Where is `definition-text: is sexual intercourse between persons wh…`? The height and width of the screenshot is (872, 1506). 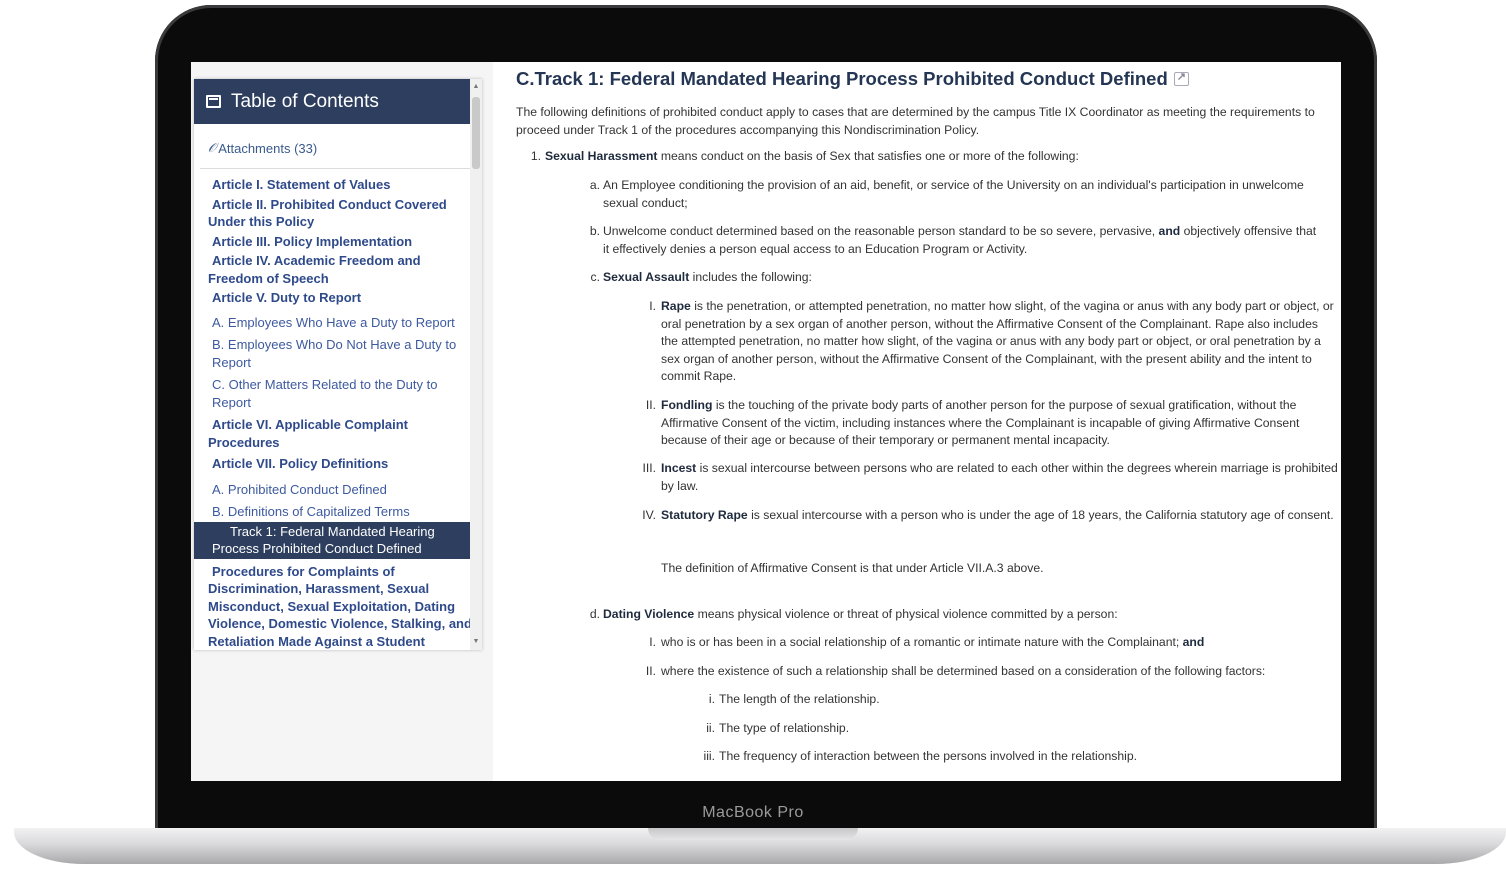
definition-text: is sexual intercourse between persons wh… is located at coordinates (999, 477).